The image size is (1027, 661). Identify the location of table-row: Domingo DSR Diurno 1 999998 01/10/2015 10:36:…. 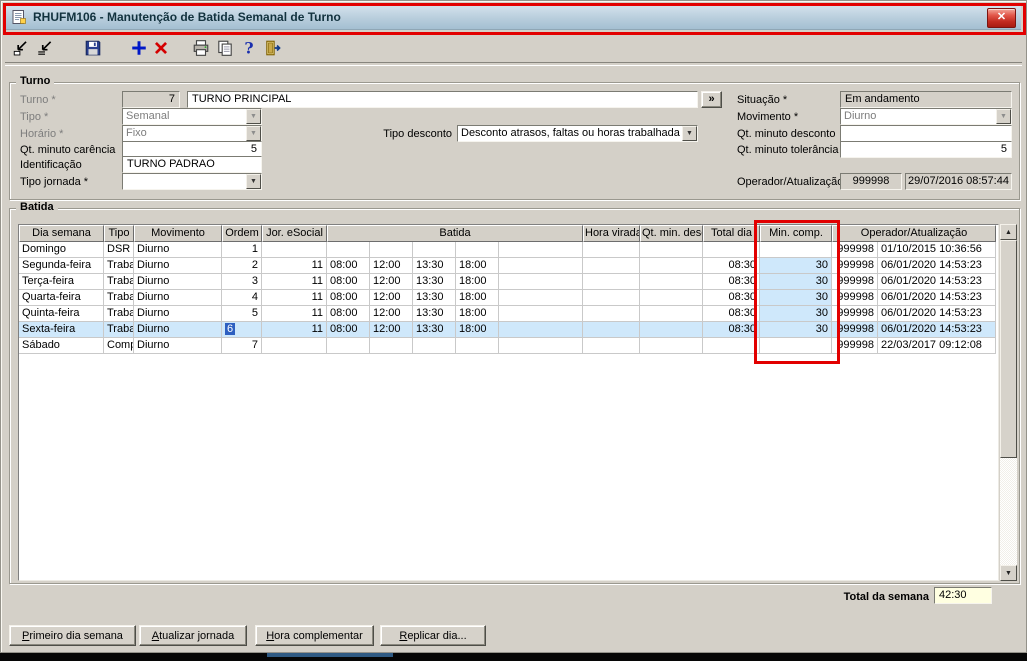
(508, 250).